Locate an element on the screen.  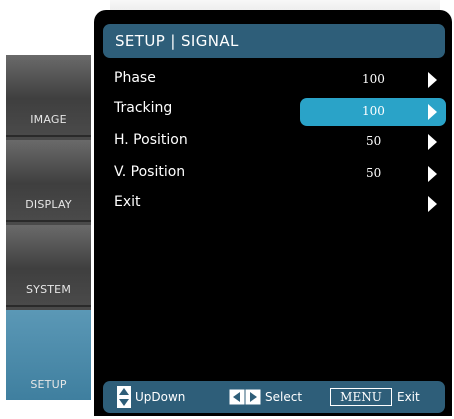
sidebar-item-label: IMAGE is located at coordinates (48, 119).